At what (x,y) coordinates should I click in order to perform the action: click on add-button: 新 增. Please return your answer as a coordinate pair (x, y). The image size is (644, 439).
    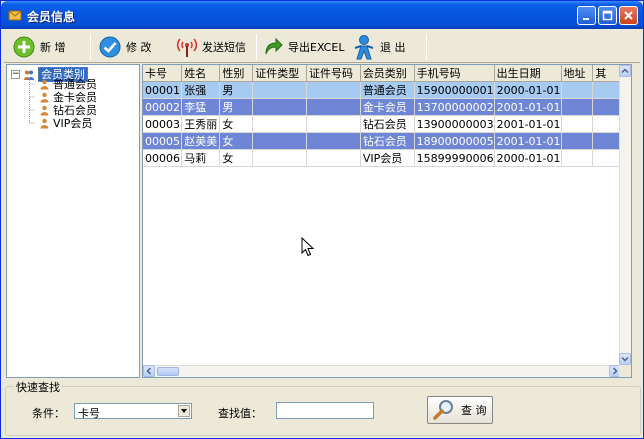
    Looking at the image, I should click on (47, 47).